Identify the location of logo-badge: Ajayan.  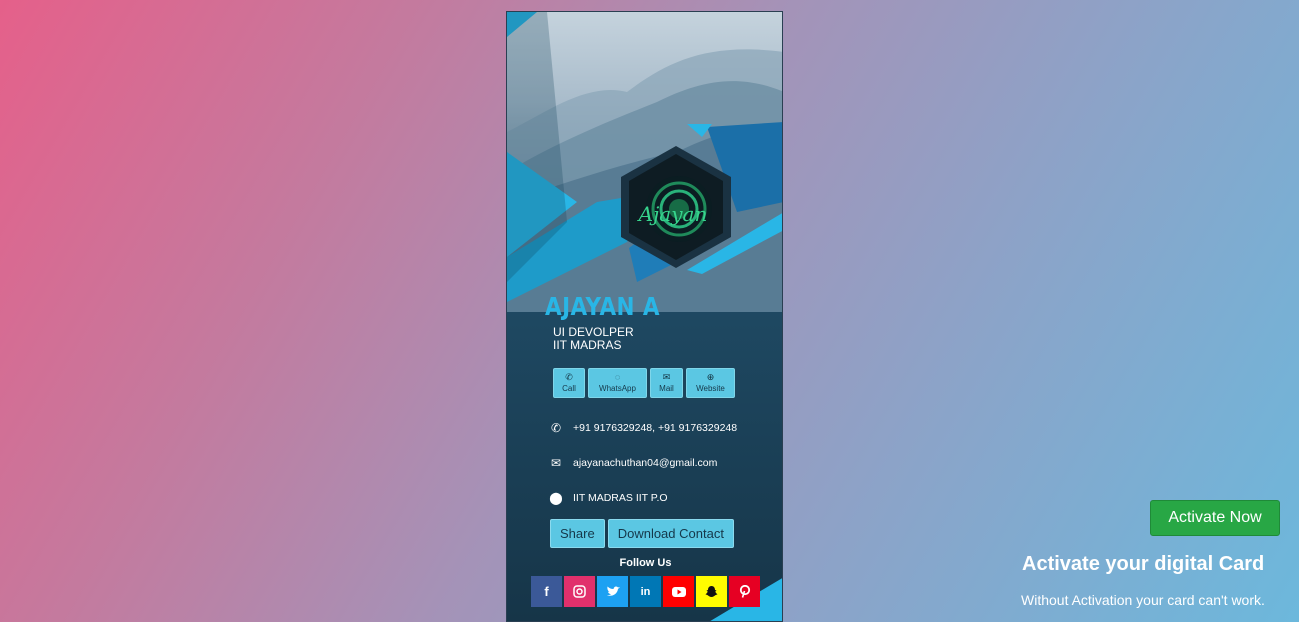
(676, 207).